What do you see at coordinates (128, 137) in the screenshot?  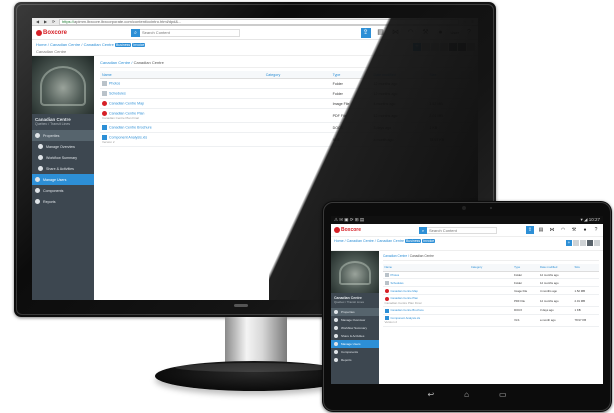 I see `file-name-link: Component Analysis.xls` at bounding box center [128, 137].